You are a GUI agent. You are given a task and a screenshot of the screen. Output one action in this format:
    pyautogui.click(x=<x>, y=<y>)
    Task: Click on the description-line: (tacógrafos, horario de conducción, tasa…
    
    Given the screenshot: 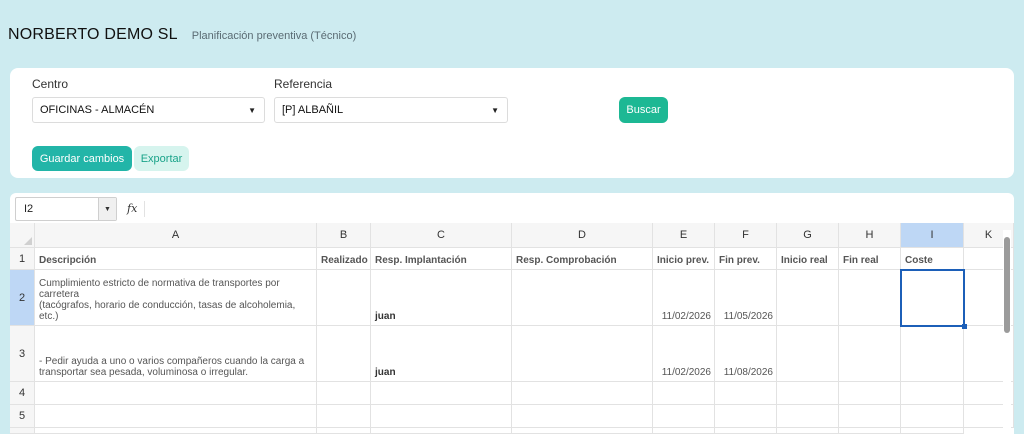 What is the action you would take?
    pyautogui.click(x=167, y=311)
    